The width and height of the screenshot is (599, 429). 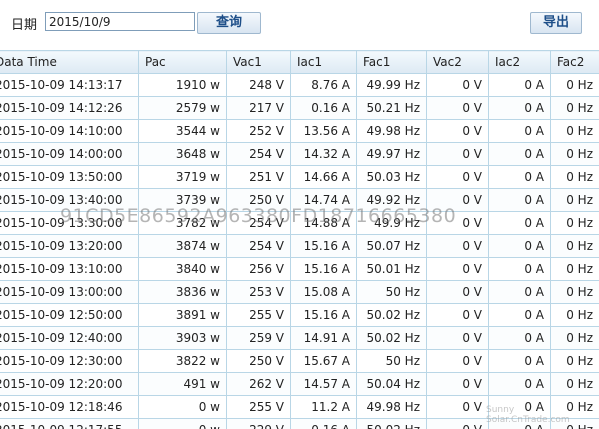 I want to click on cell-iac1: 14.88 A, so click(x=323, y=223).